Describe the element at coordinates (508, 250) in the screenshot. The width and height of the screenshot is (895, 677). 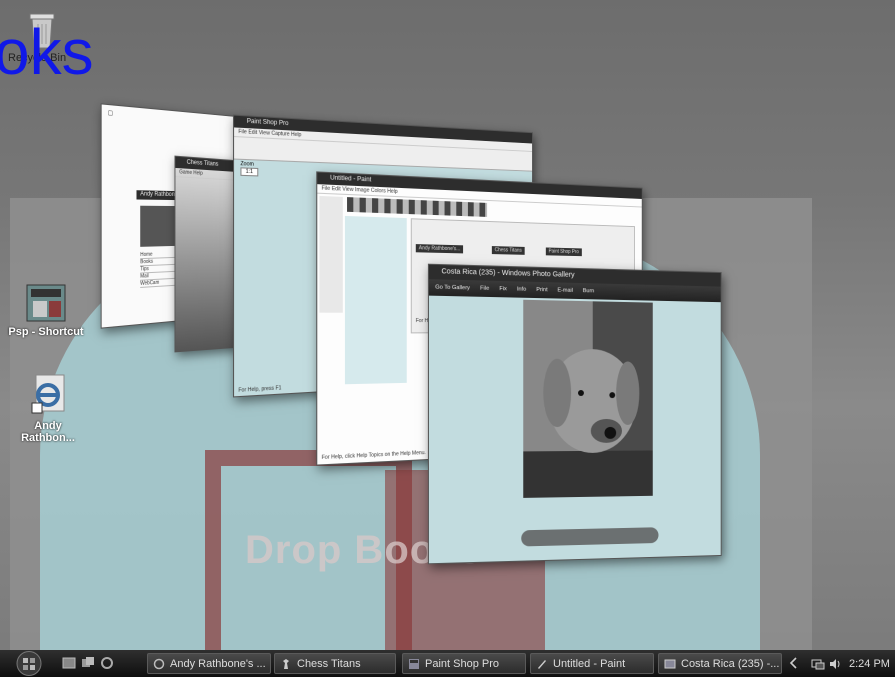
I see `paint-inner-task: Chess Titans` at that location.